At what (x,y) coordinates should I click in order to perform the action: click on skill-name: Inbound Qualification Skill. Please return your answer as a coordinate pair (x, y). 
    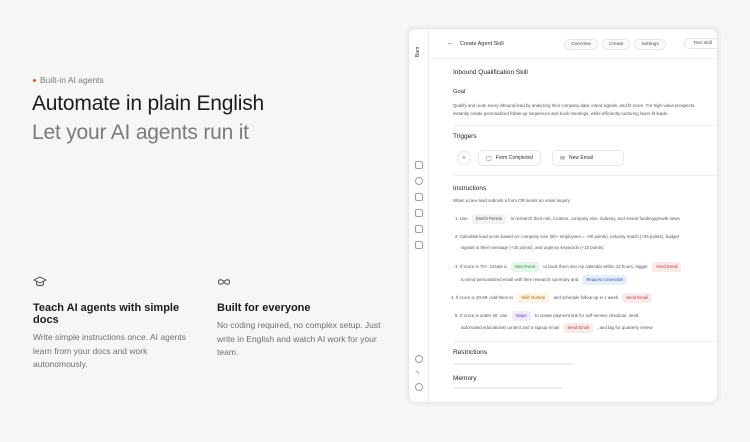
    Looking at the image, I should click on (490, 72).